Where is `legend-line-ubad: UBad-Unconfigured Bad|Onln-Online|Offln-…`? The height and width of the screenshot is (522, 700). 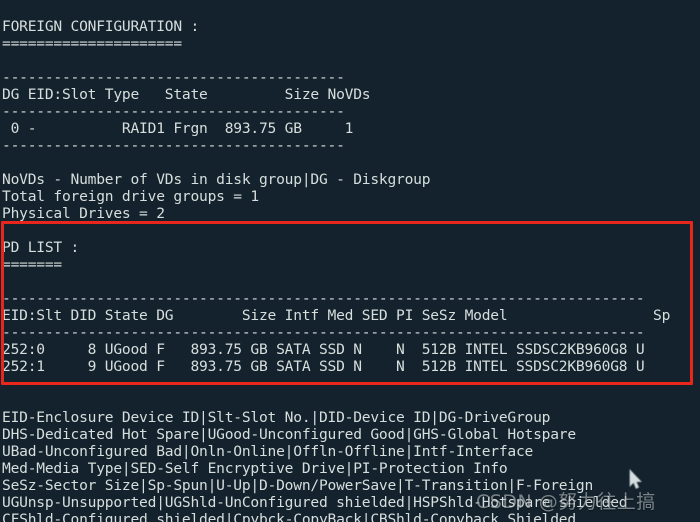
legend-line-ubad: UBad-Unconfigured Bad|Onln-Online|Offln-… is located at coordinates (268, 451).